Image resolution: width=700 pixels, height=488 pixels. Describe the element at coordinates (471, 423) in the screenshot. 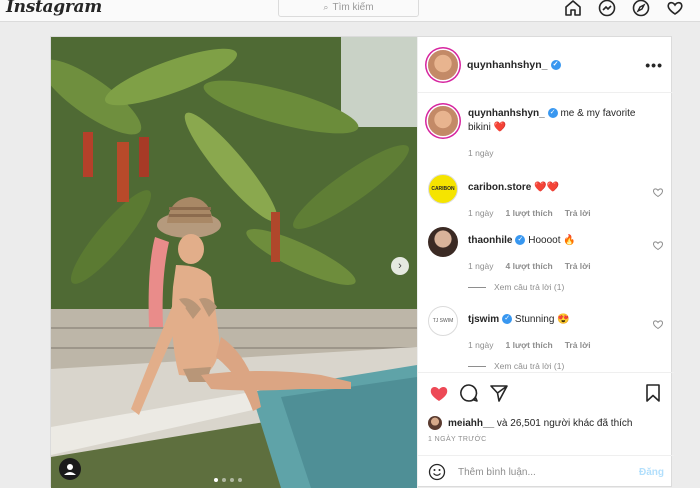

I see `liker-username: meiahh__` at that location.